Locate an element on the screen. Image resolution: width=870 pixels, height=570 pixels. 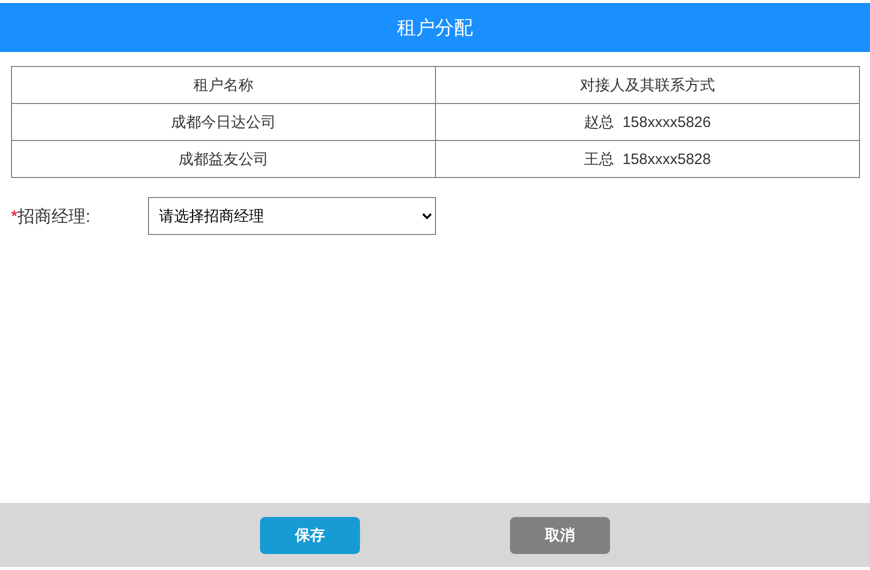
field-label: *招商经理: is located at coordinates (51, 217).